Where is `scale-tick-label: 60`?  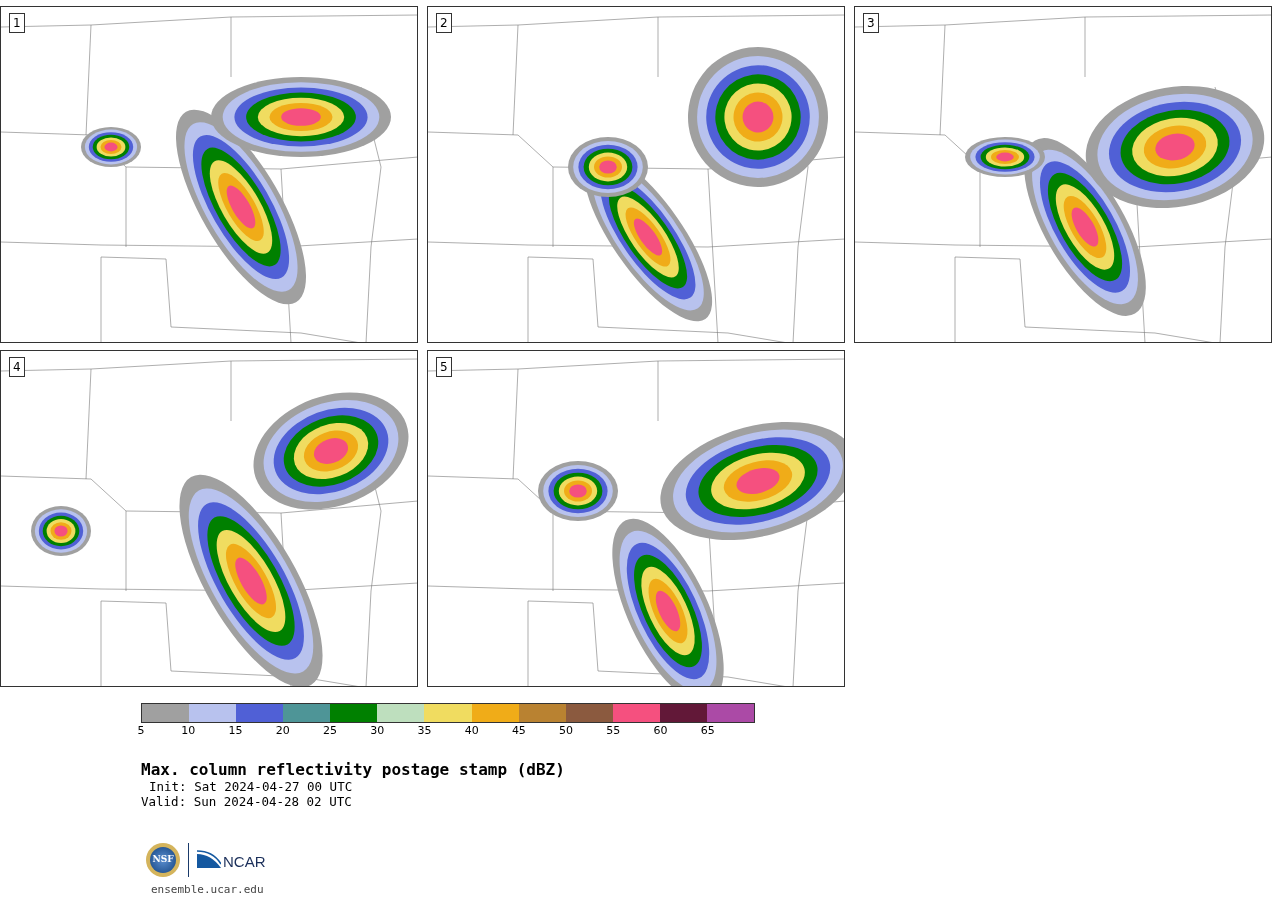 scale-tick-label: 60 is located at coordinates (660, 731).